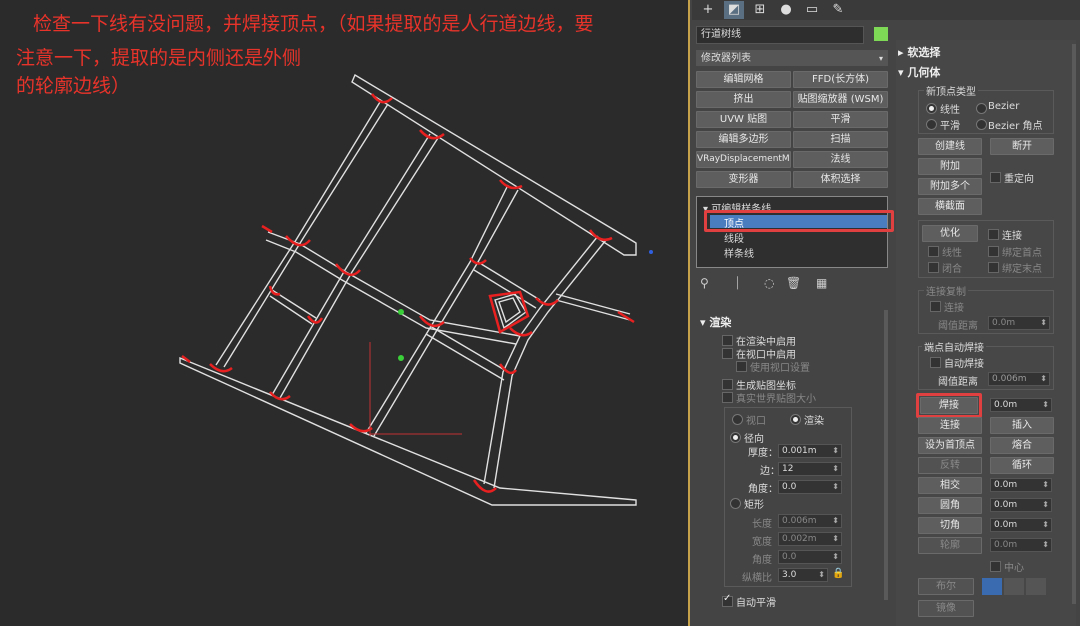 The width and height of the screenshot is (1080, 626). Describe the element at coordinates (950, 233) in the screenshot. I see `refine-button: 优化` at that location.